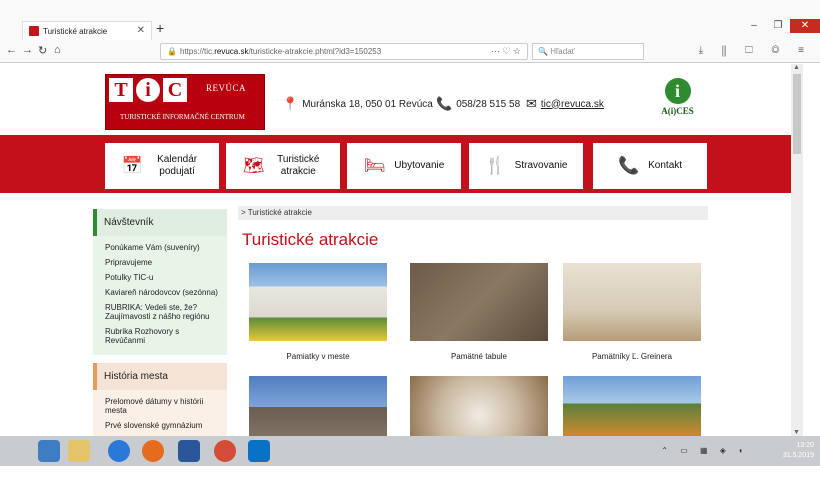 The height and width of the screenshot is (479, 820). I want to click on menu-item-label: Kalendár podujatí, so click(177, 165).